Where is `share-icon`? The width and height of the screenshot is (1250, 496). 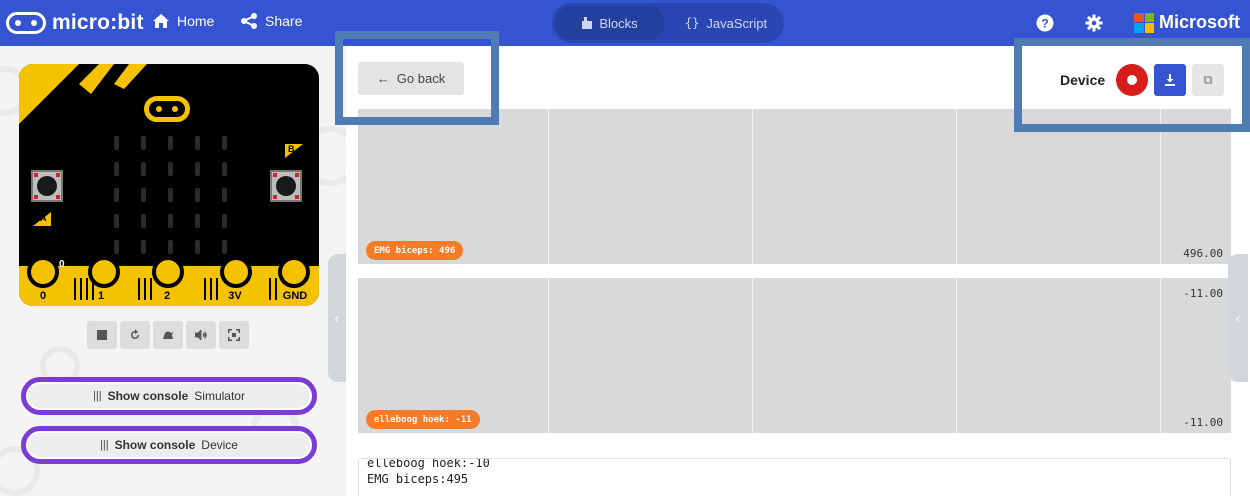 share-icon is located at coordinates (249, 21).